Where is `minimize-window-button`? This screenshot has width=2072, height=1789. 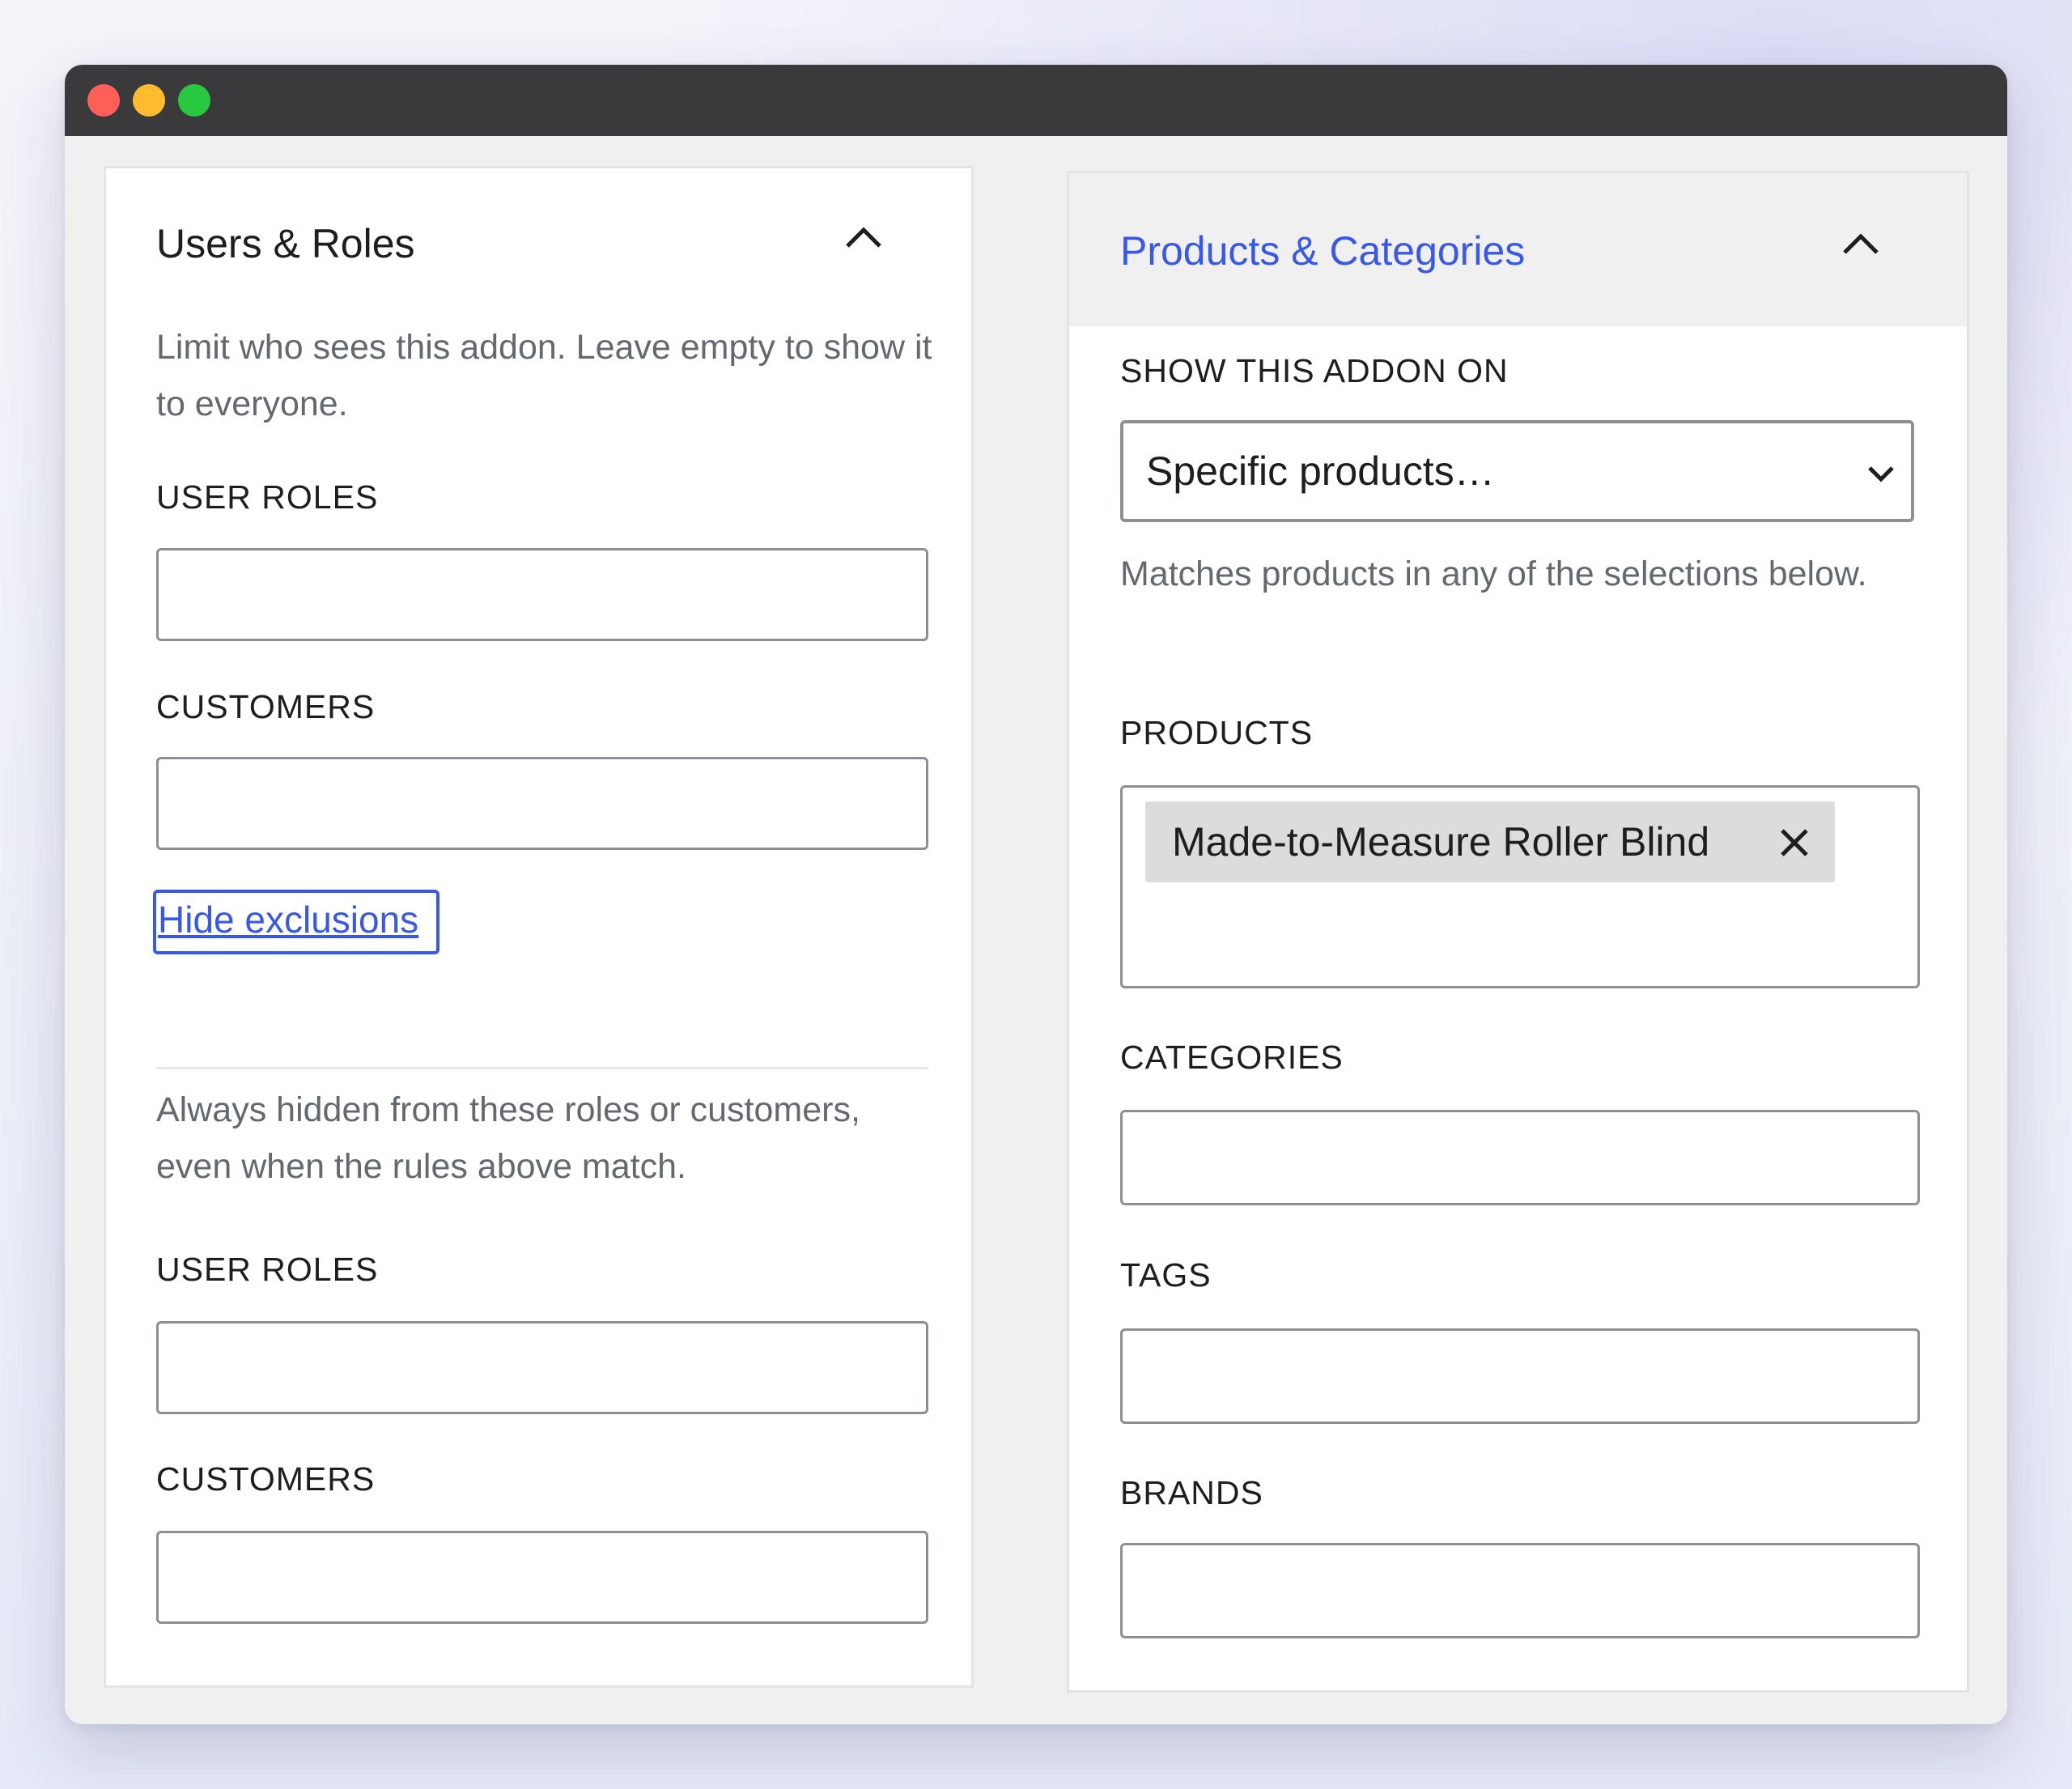 minimize-window-button is located at coordinates (149, 100).